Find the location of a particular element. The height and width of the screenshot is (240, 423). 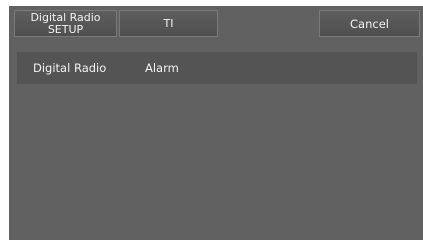

digital-radio-setup-button: Digital Radio SETUP is located at coordinates (65, 23).